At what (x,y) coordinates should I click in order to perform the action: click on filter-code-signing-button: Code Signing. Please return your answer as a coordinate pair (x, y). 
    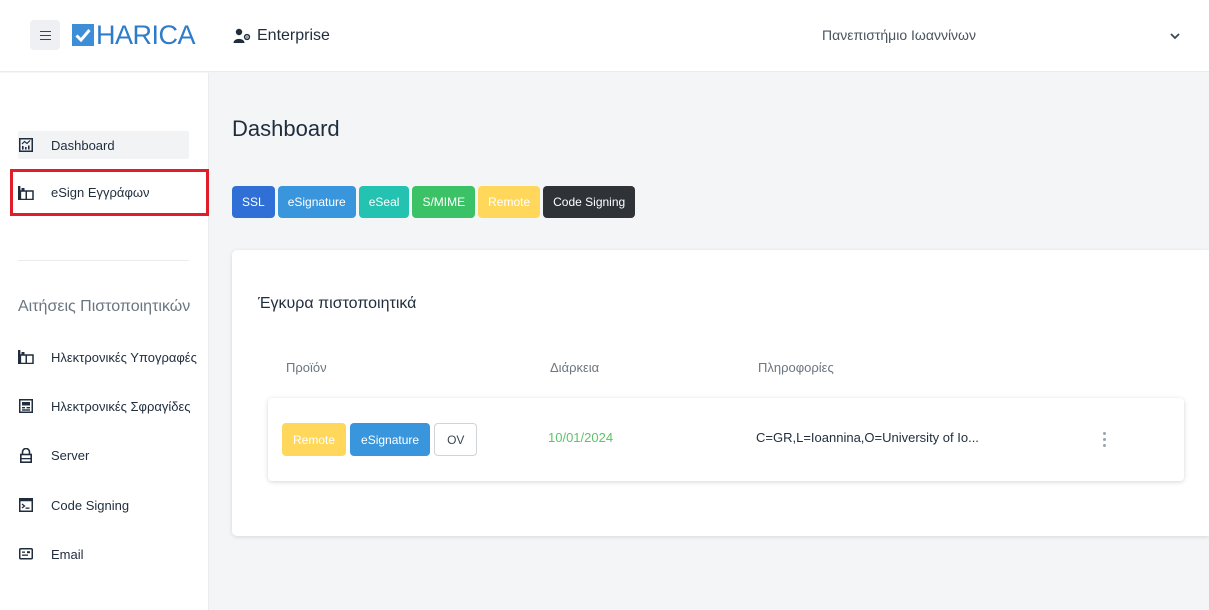
    Looking at the image, I should click on (589, 202).